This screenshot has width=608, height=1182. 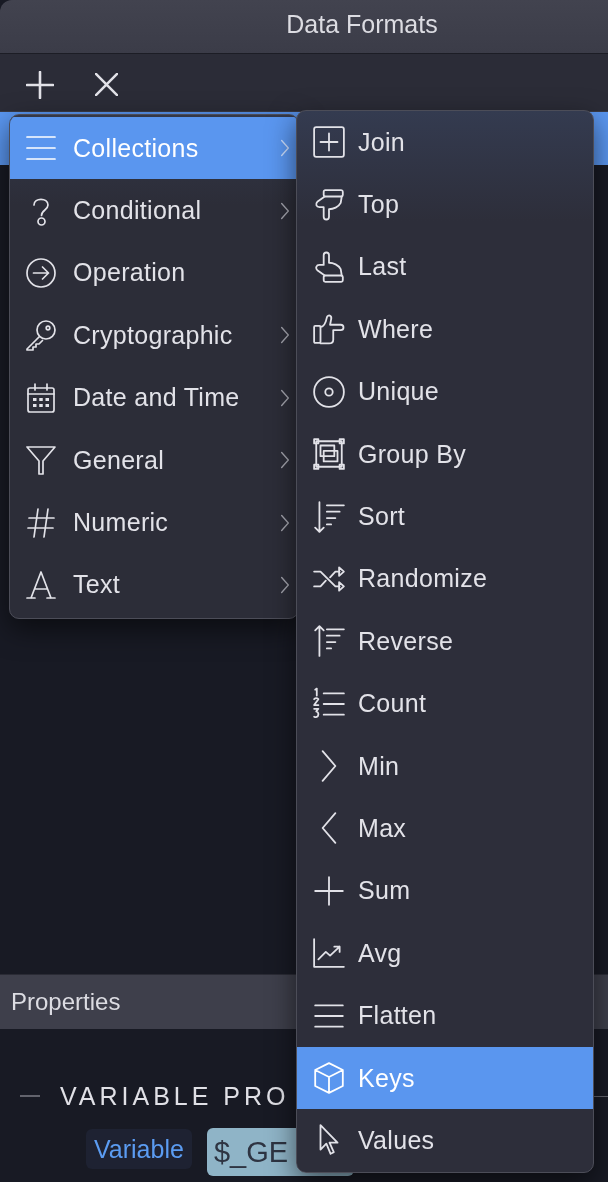 I want to click on menu-item: Text, so click(x=154, y=585).